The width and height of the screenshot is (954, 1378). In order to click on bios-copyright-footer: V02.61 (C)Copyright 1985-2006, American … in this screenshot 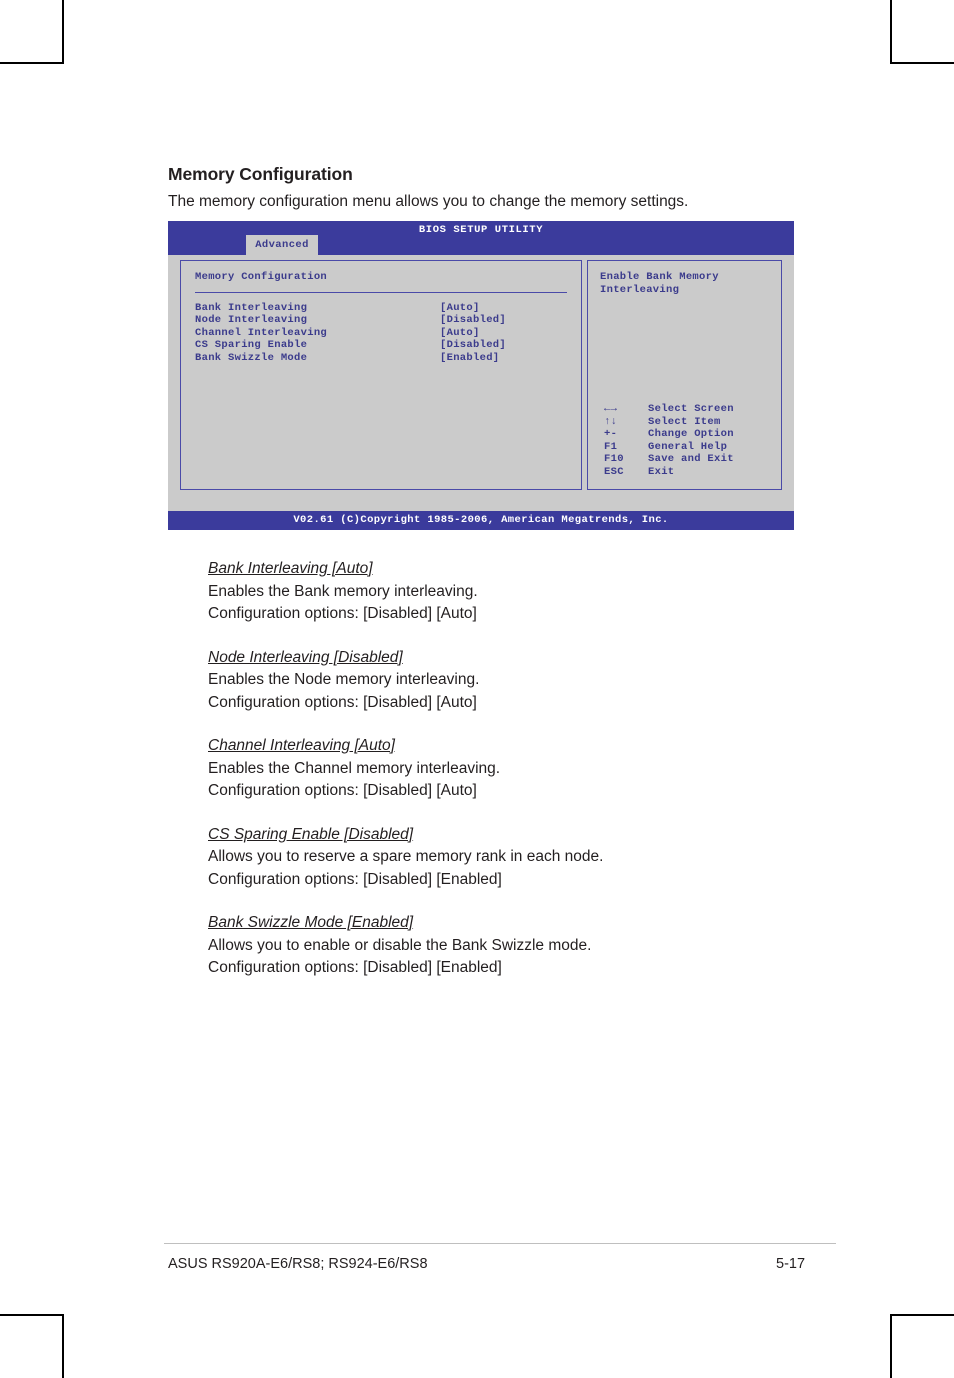, I will do `click(481, 520)`.